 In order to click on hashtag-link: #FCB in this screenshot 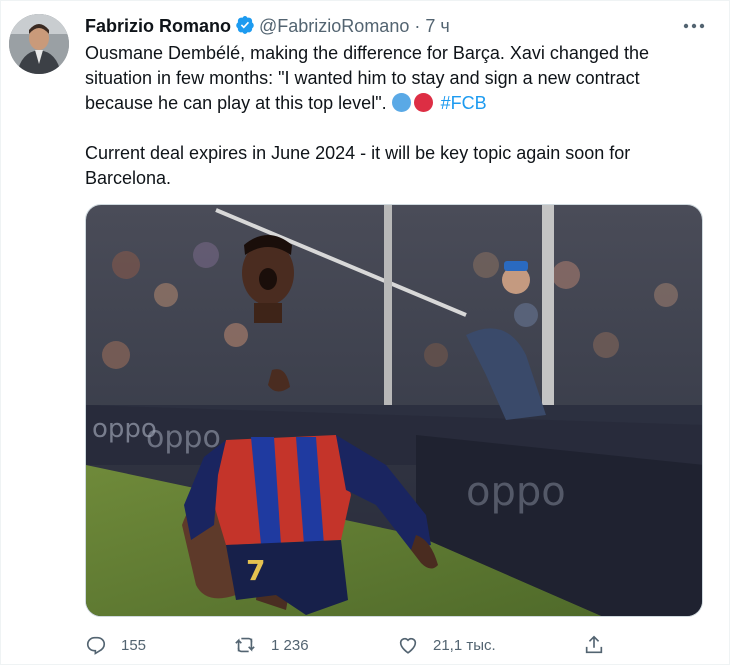, I will do `click(464, 103)`.